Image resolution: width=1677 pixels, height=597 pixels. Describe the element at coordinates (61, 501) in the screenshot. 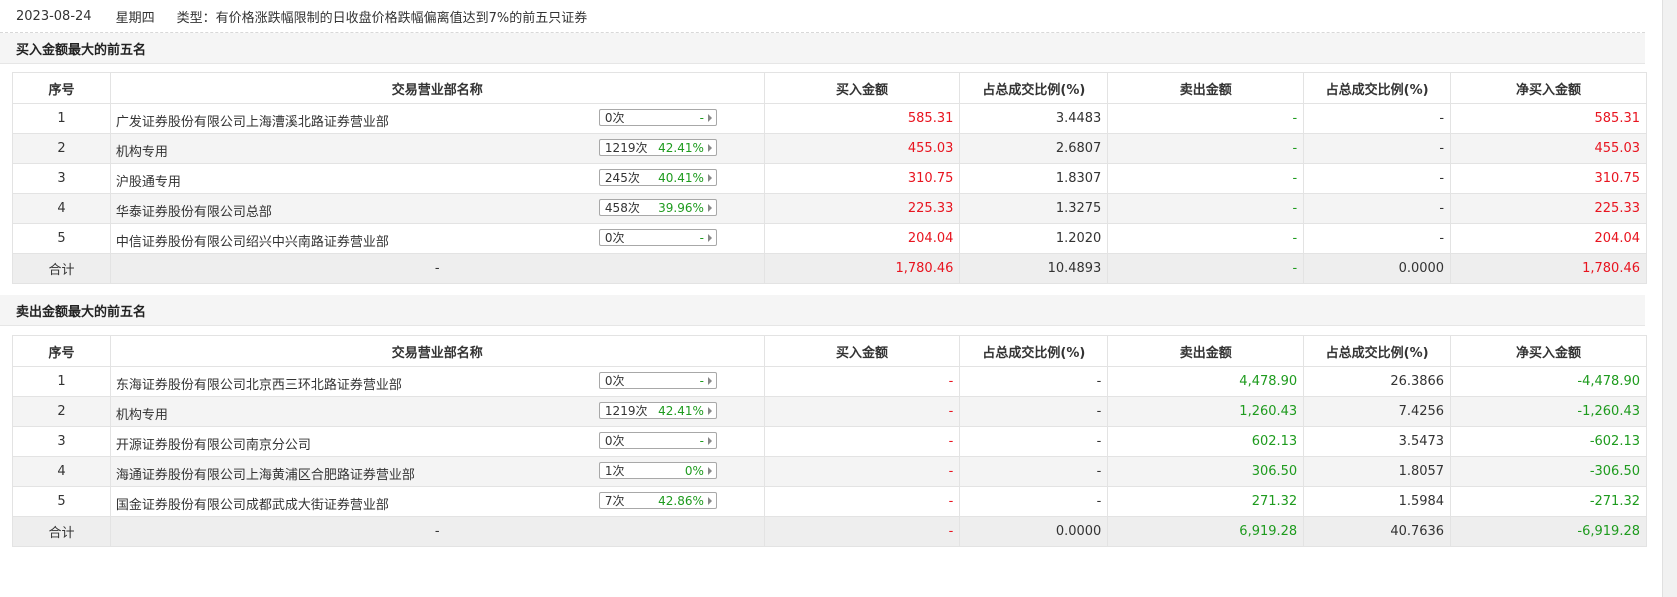

I see `row-seq: 5` at that location.